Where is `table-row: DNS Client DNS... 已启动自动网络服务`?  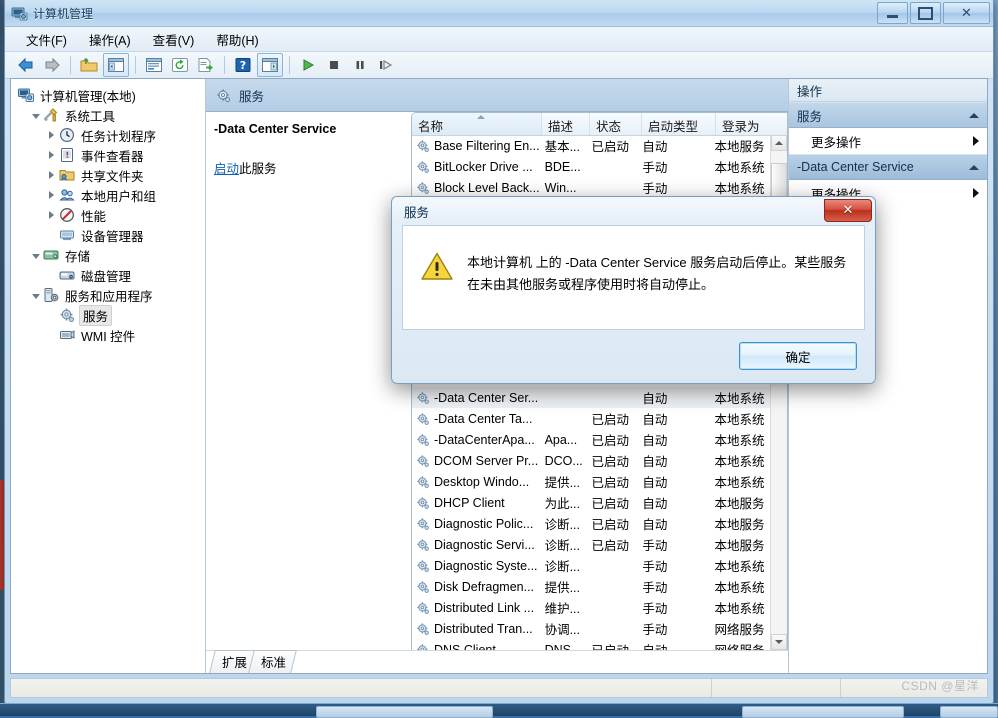
table-row: DNS Client DNS... 已启动自动网络服务 is located at coordinates (591, 644).